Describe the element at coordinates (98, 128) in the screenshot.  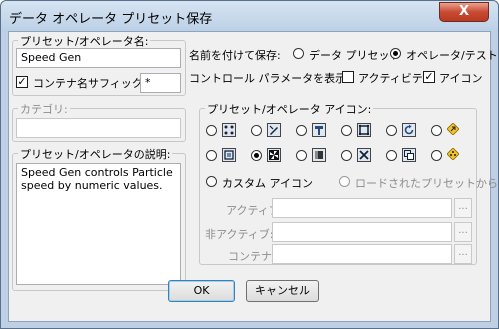
I see `category-input` at that location.